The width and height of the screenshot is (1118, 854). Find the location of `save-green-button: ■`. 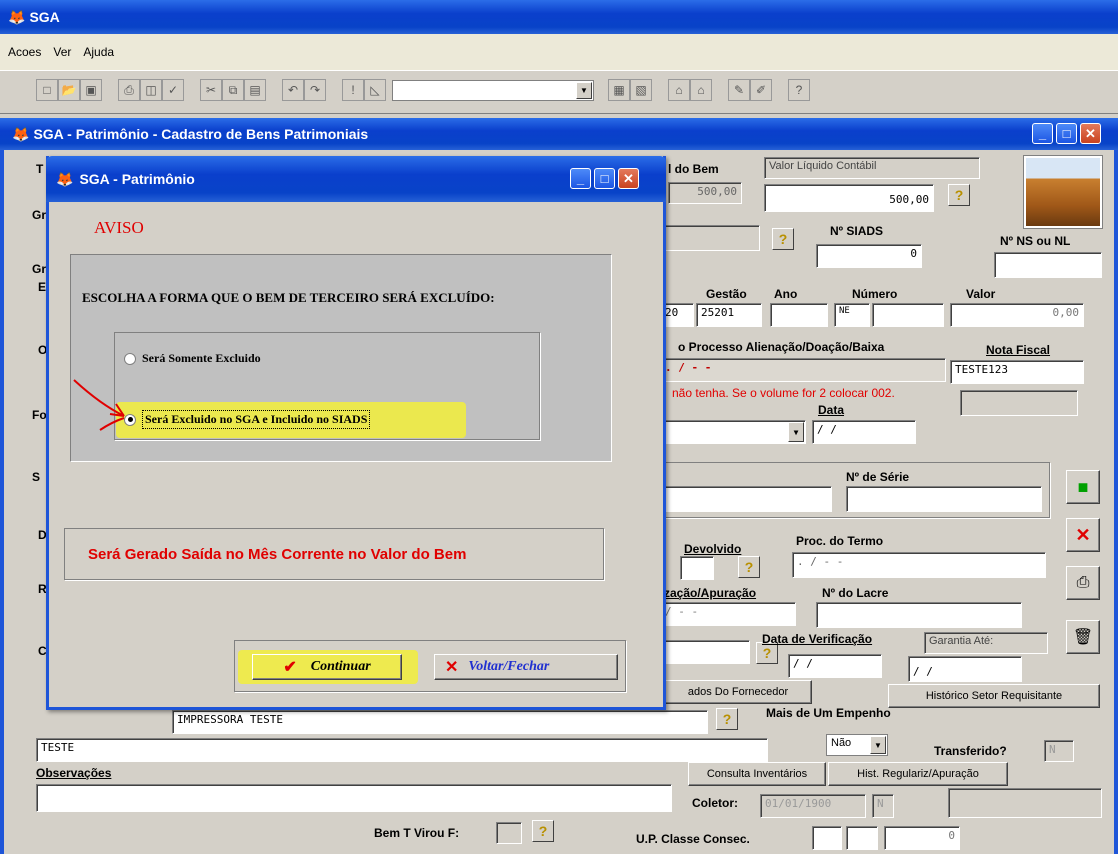

save-green-button: ■ is located at coordinates (1083, 487).